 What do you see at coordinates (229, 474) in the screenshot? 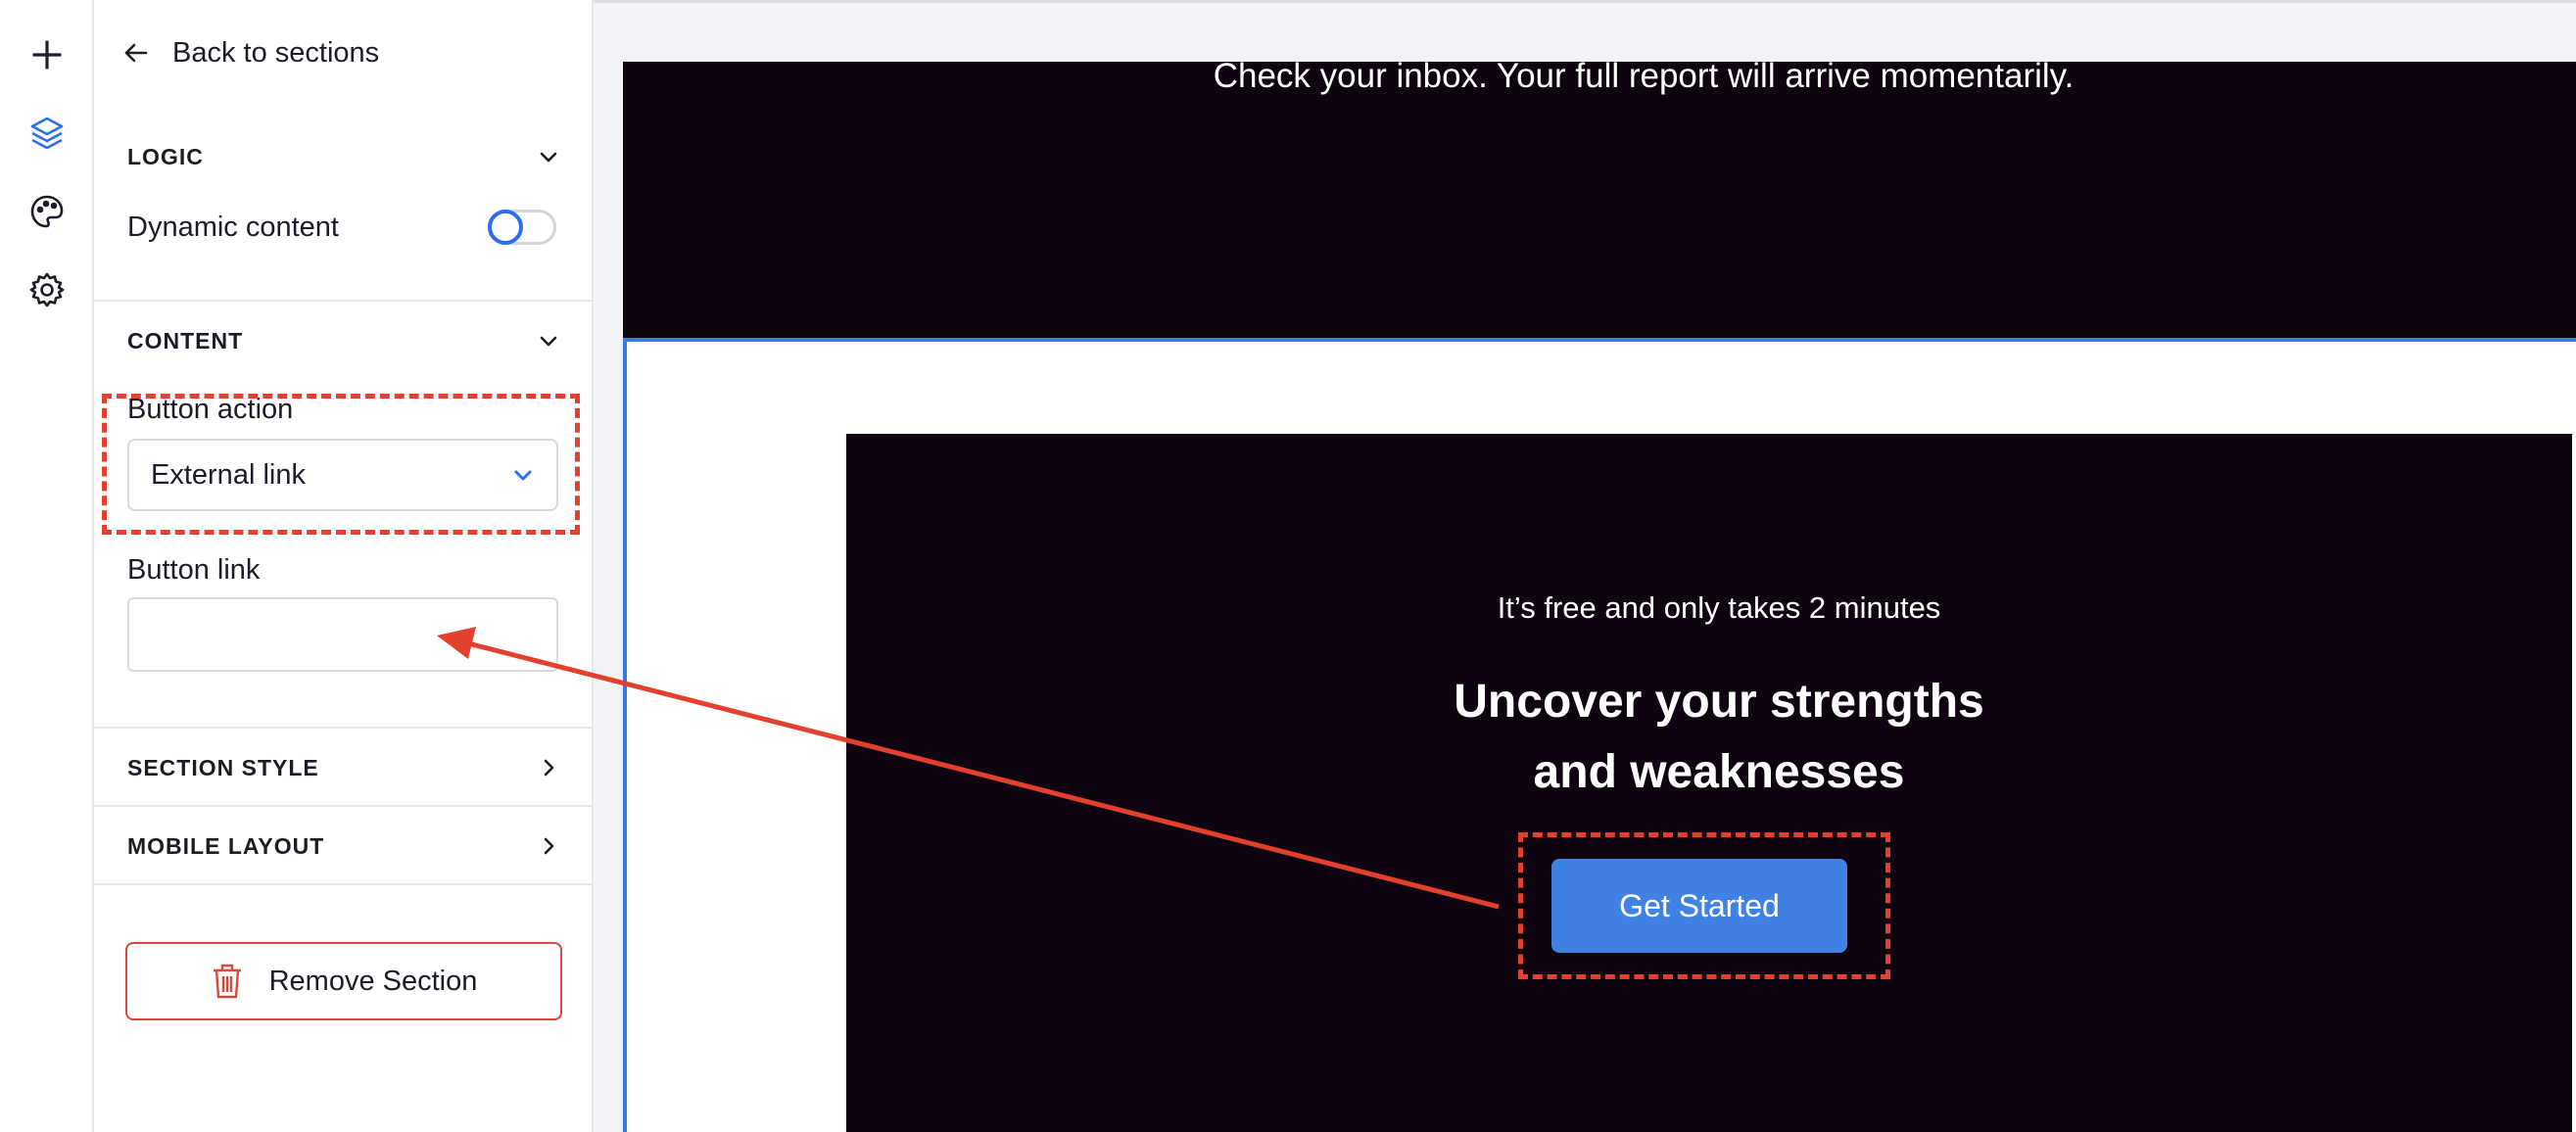
I see `button-action-value: External link` at bounding box center [229, 474].